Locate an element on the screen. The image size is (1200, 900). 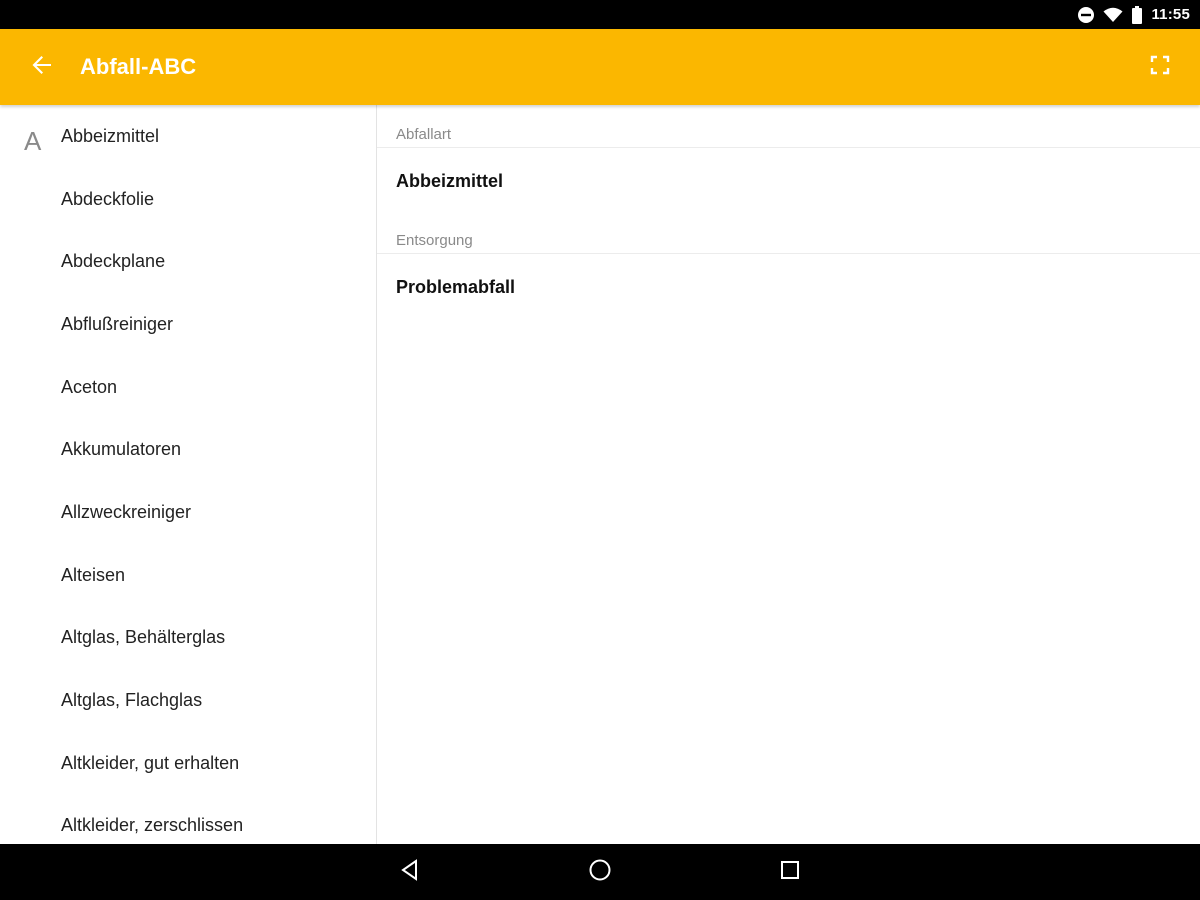
list-item: Abflußreiniger is located at coordinates (188, 324).